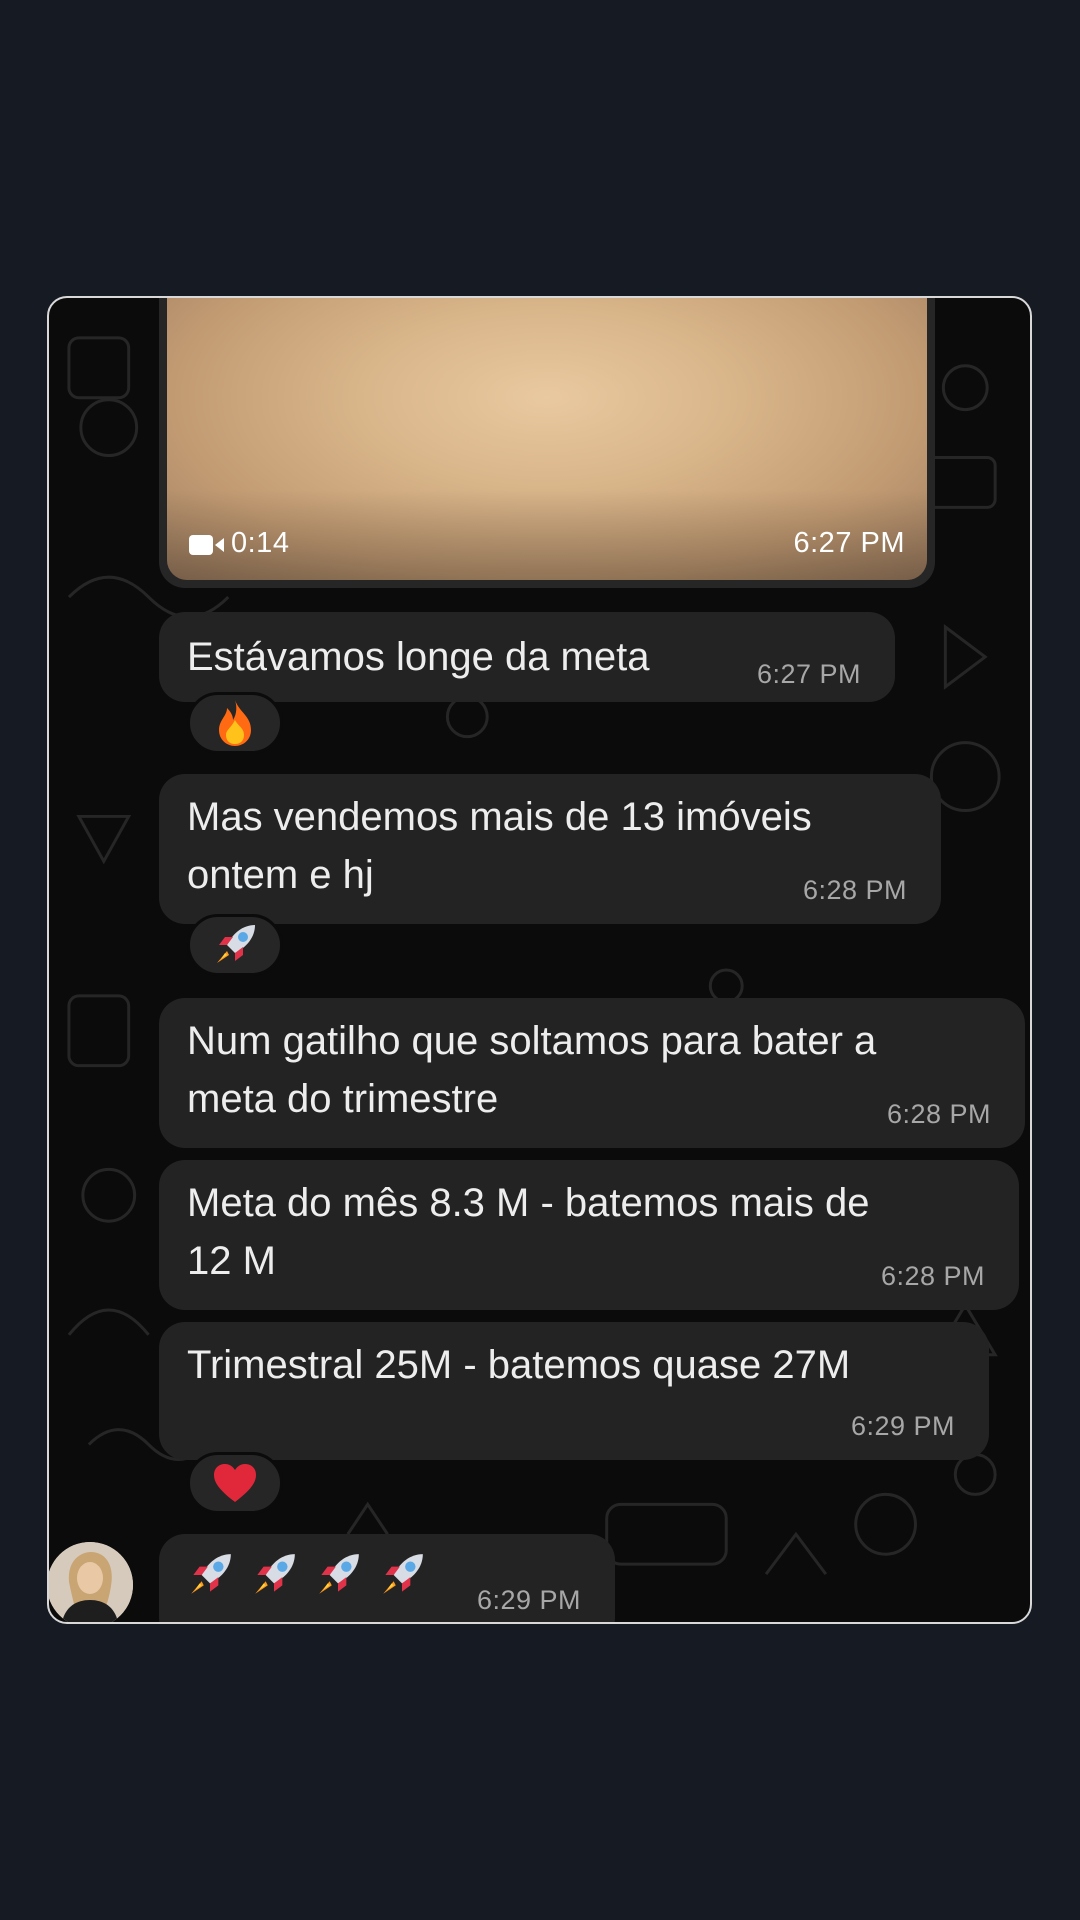 This screenshot has height=1920, width=1080. I want to click on person-avatar-icon, so click(91, 1582).